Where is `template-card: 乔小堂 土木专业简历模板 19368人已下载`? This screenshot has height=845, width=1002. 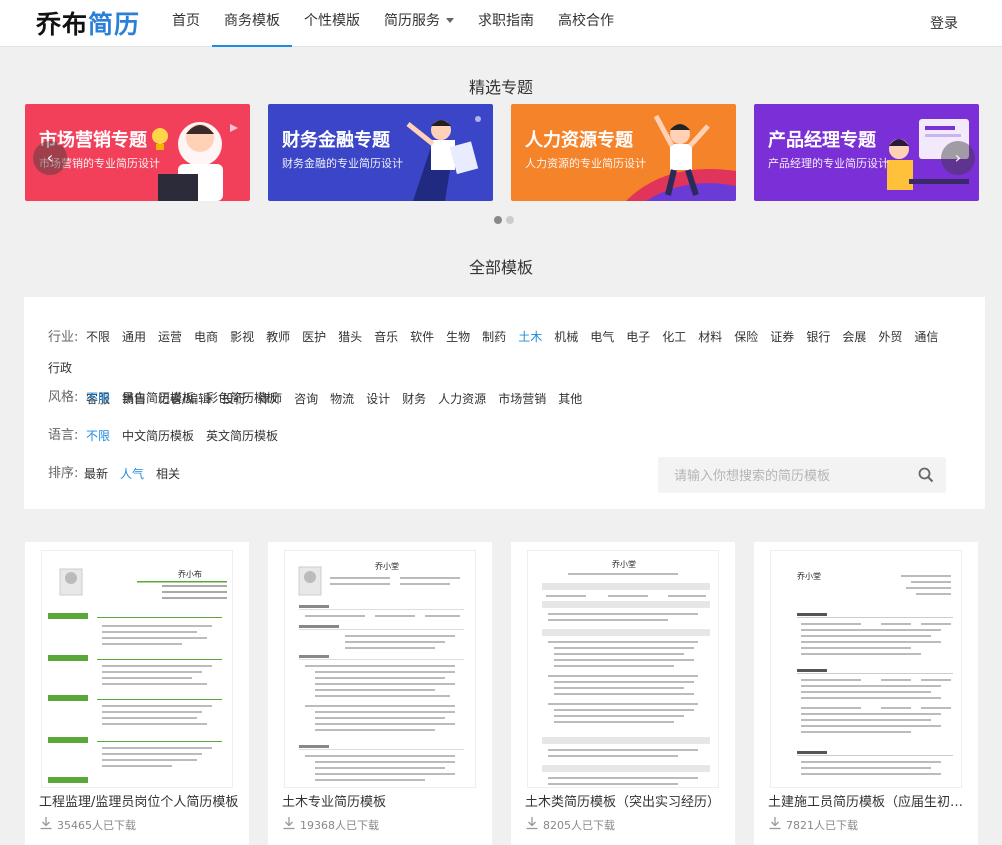
template-card: 乔小堂 土木专业简历模板 19368人已下载 is located at coordinates (380, 693).